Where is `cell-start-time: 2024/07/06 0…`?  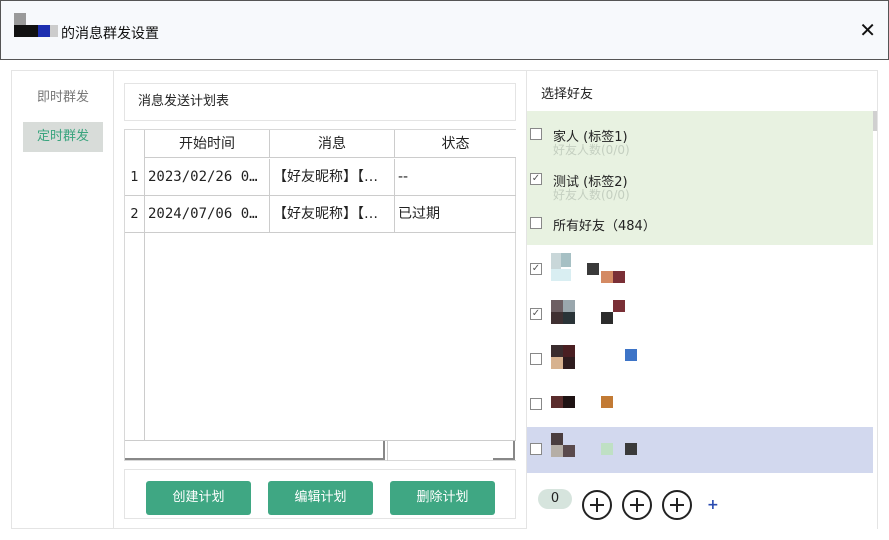
cell-start-time: 2024/07/06 0… is located at coordinates (207, 214).